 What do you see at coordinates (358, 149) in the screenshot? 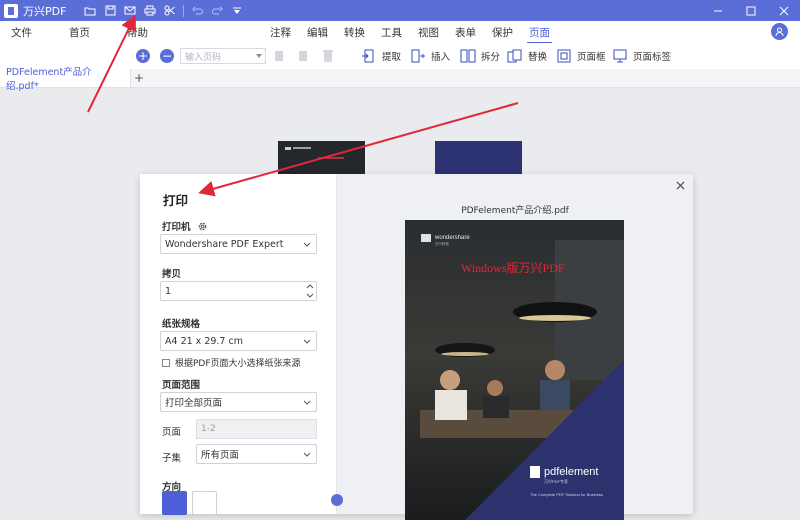
I see `arrow-to-print-dialog` at bounding box center [358, 149].